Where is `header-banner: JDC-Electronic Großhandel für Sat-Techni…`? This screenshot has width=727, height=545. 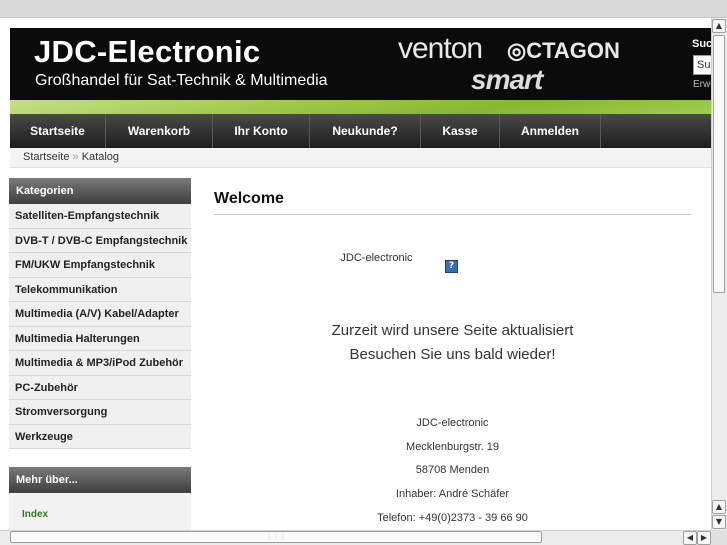
header-banner: JDC-Electronic Großhandel für Sat-Techni… is located at coordinates (360, 64).